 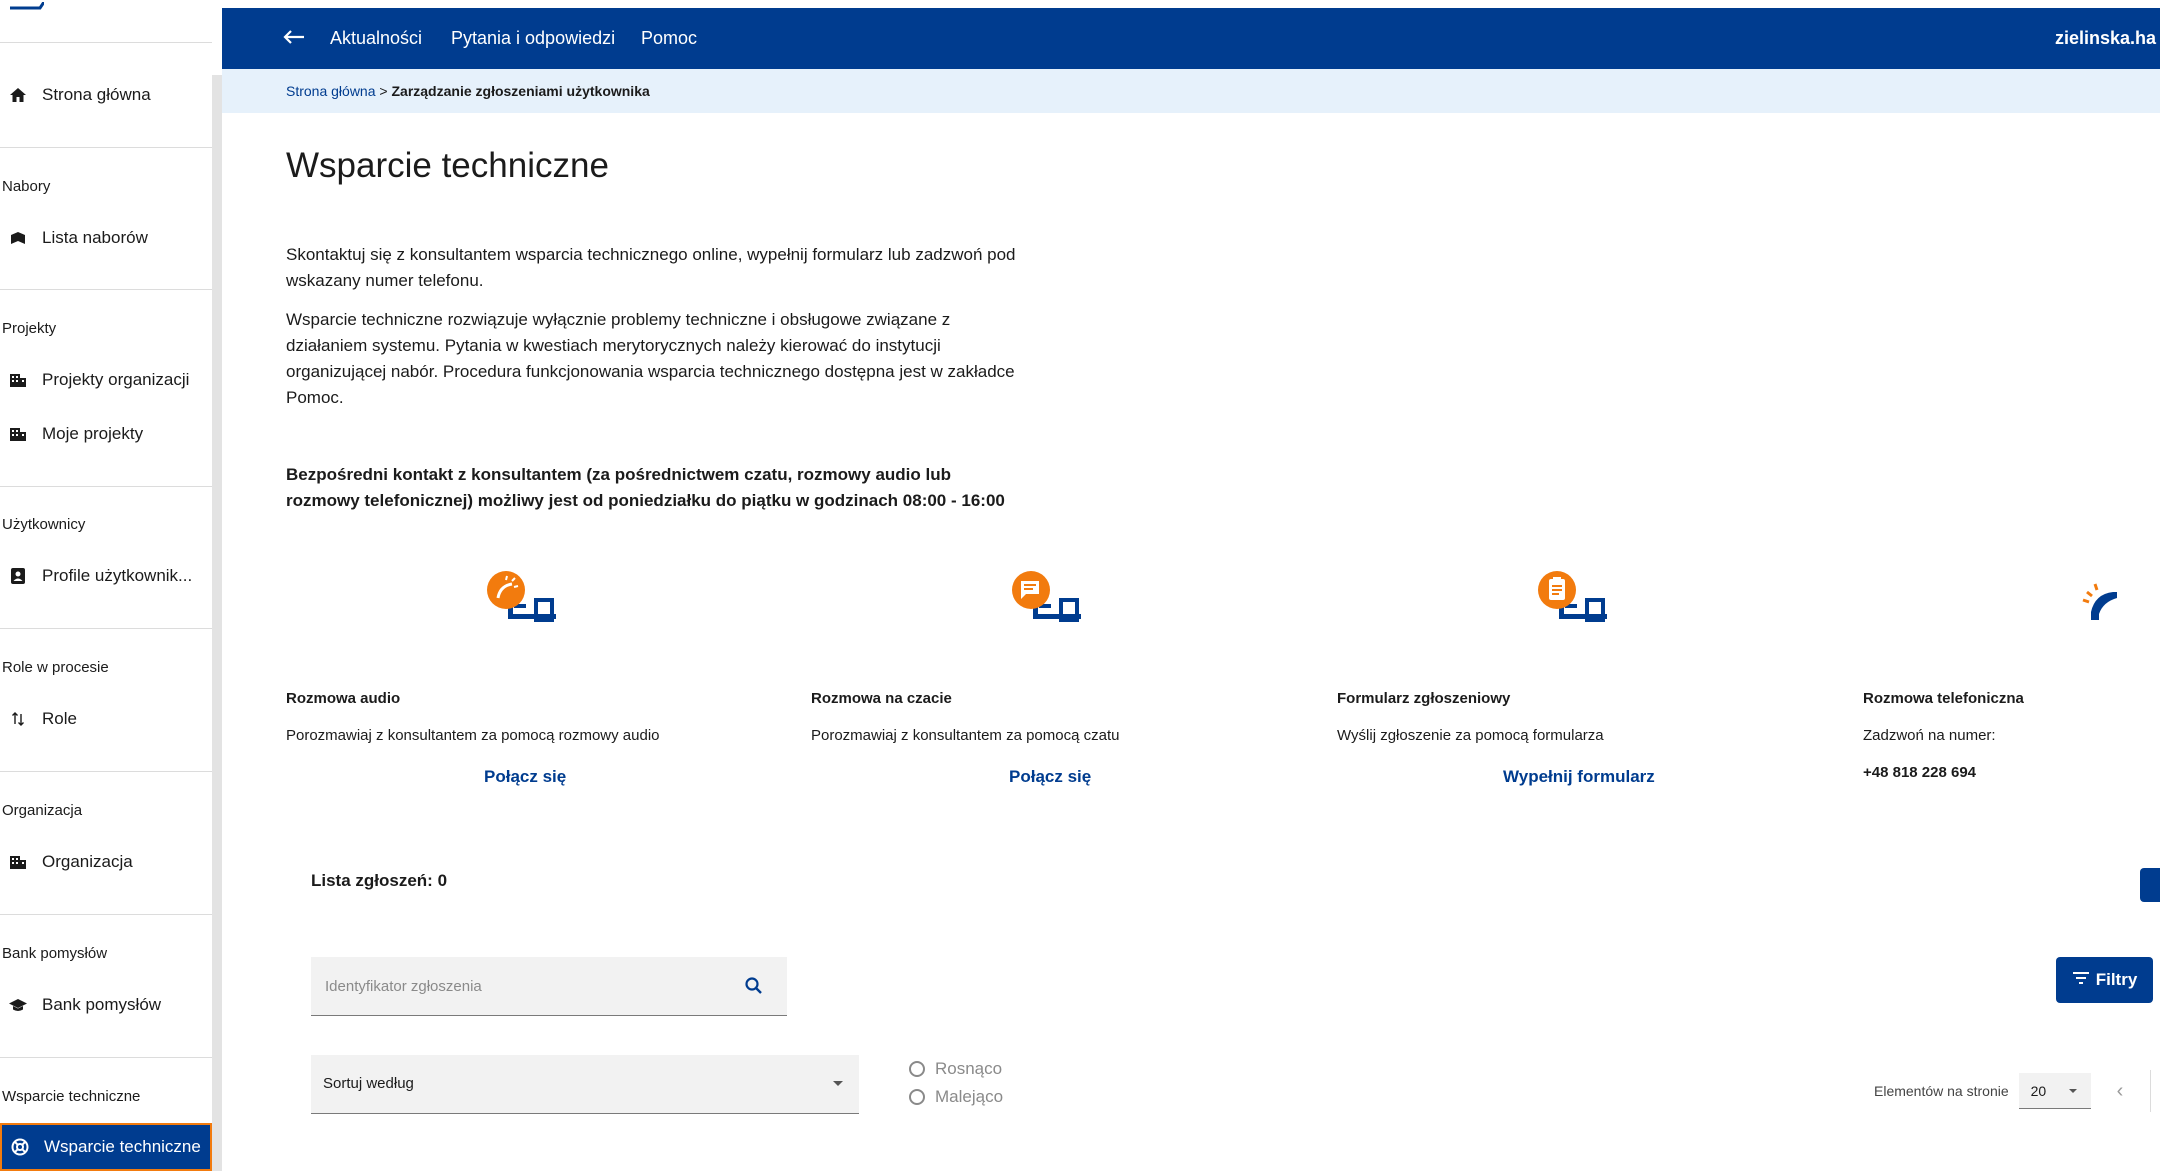 I want to click on channel-description: Wyślij zgłoszenie za pomocą formularza, so click(x=1470, y=735).